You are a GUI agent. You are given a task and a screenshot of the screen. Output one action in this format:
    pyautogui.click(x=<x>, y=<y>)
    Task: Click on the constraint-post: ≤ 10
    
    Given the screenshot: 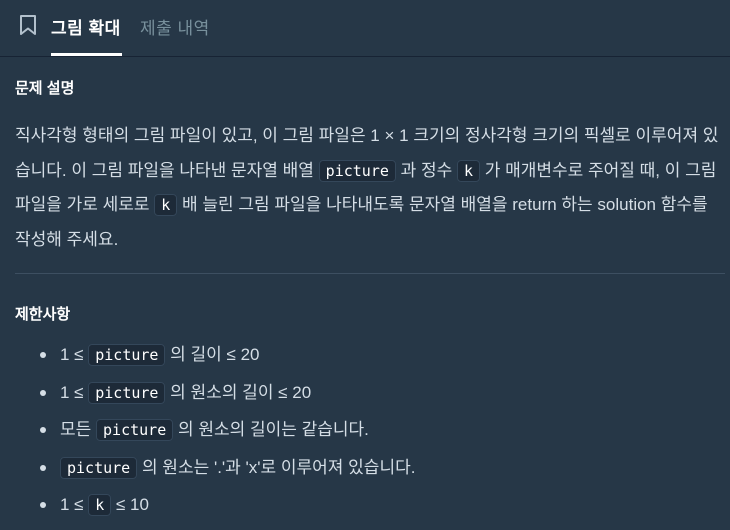 What is the action you would take?
    pyautogui.click(x=130, y=505)
    